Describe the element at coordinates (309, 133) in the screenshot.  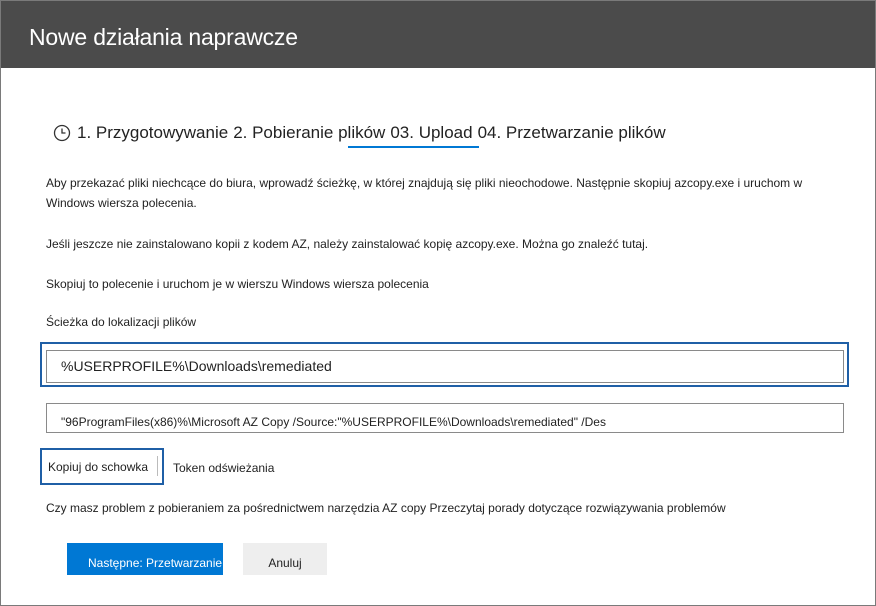
I see `step-download: 2. Pobieranie plików` at that location.